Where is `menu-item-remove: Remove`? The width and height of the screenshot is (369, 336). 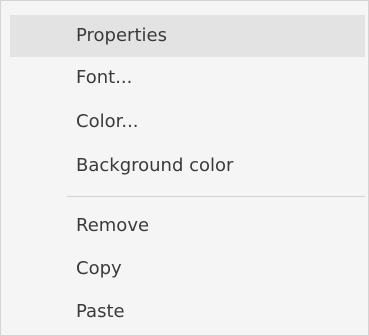
menu-item-remove: Remove is located at coordinates (187, 226).